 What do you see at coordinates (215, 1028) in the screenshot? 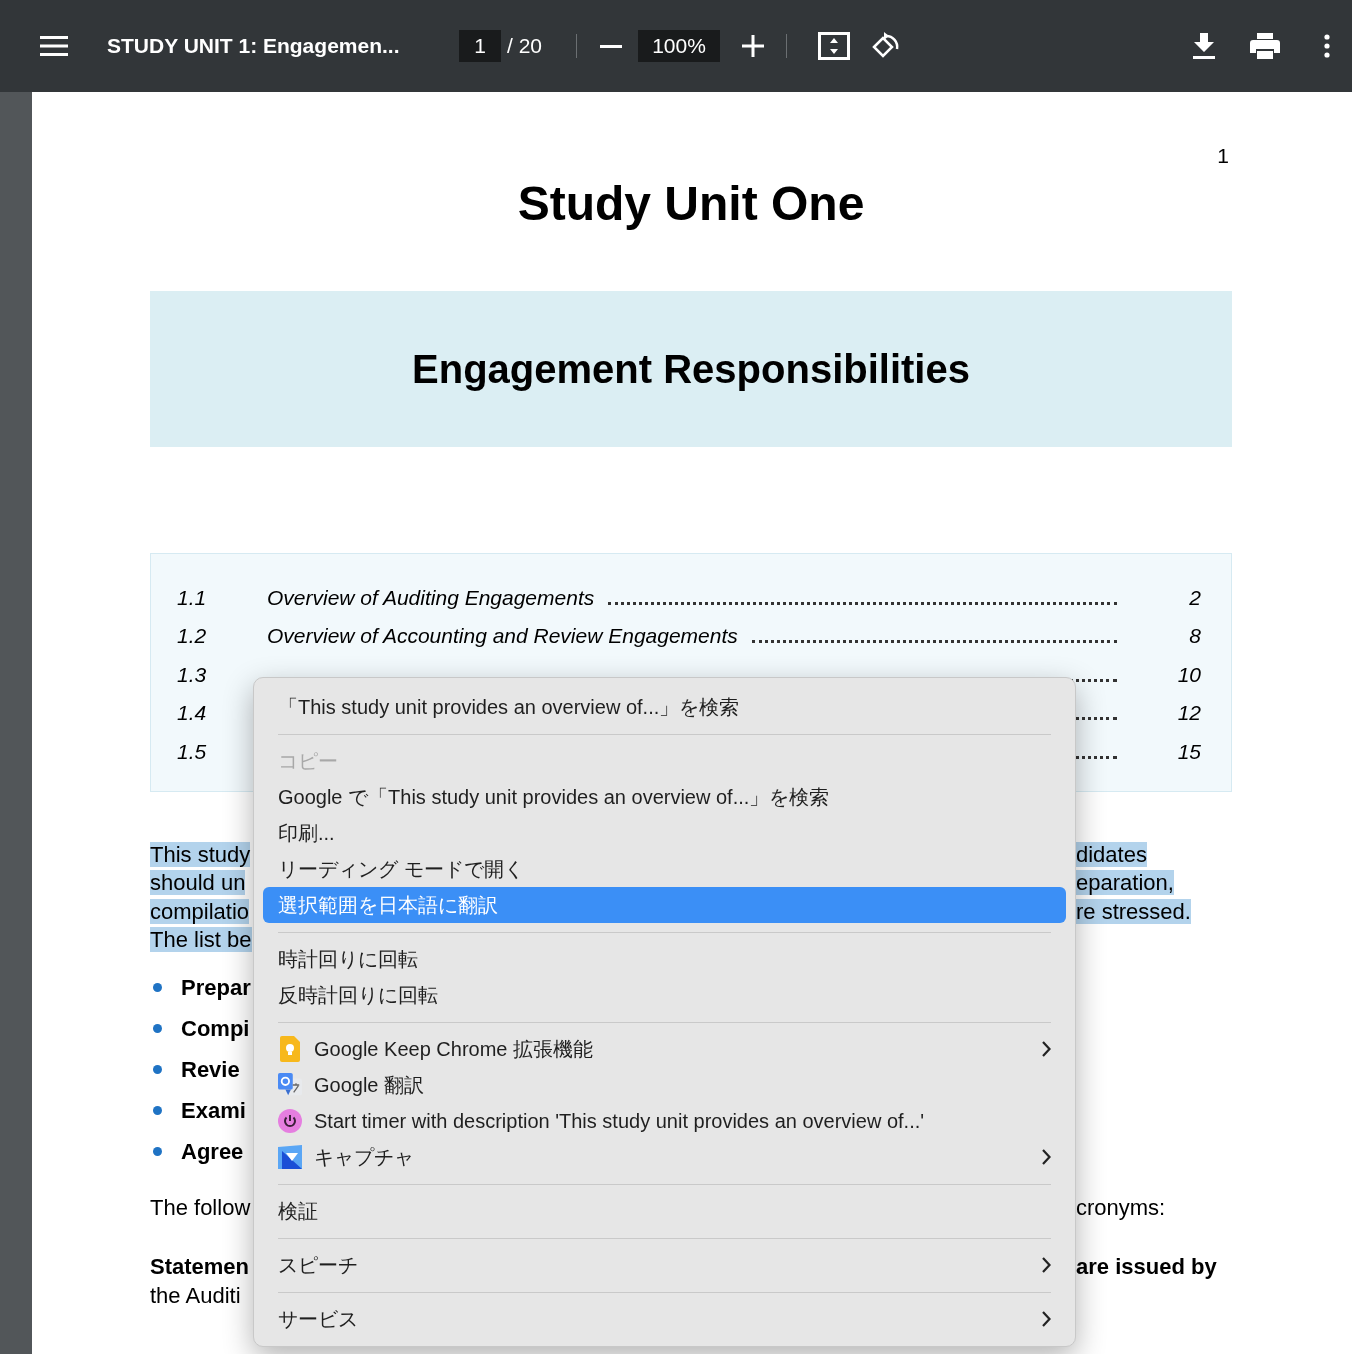
I see `list-item-text: Compi` at bounding box center [215, 1028].